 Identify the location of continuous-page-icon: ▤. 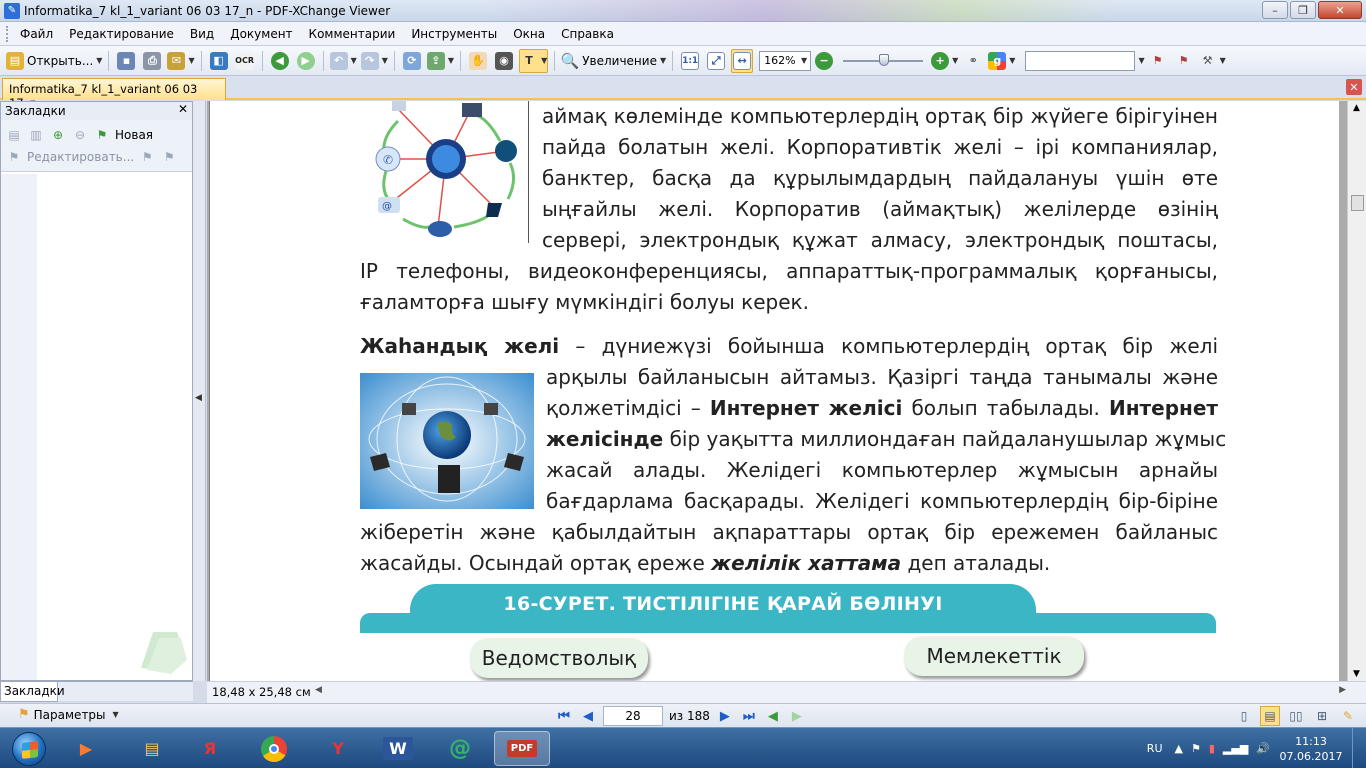
(1270, 716).